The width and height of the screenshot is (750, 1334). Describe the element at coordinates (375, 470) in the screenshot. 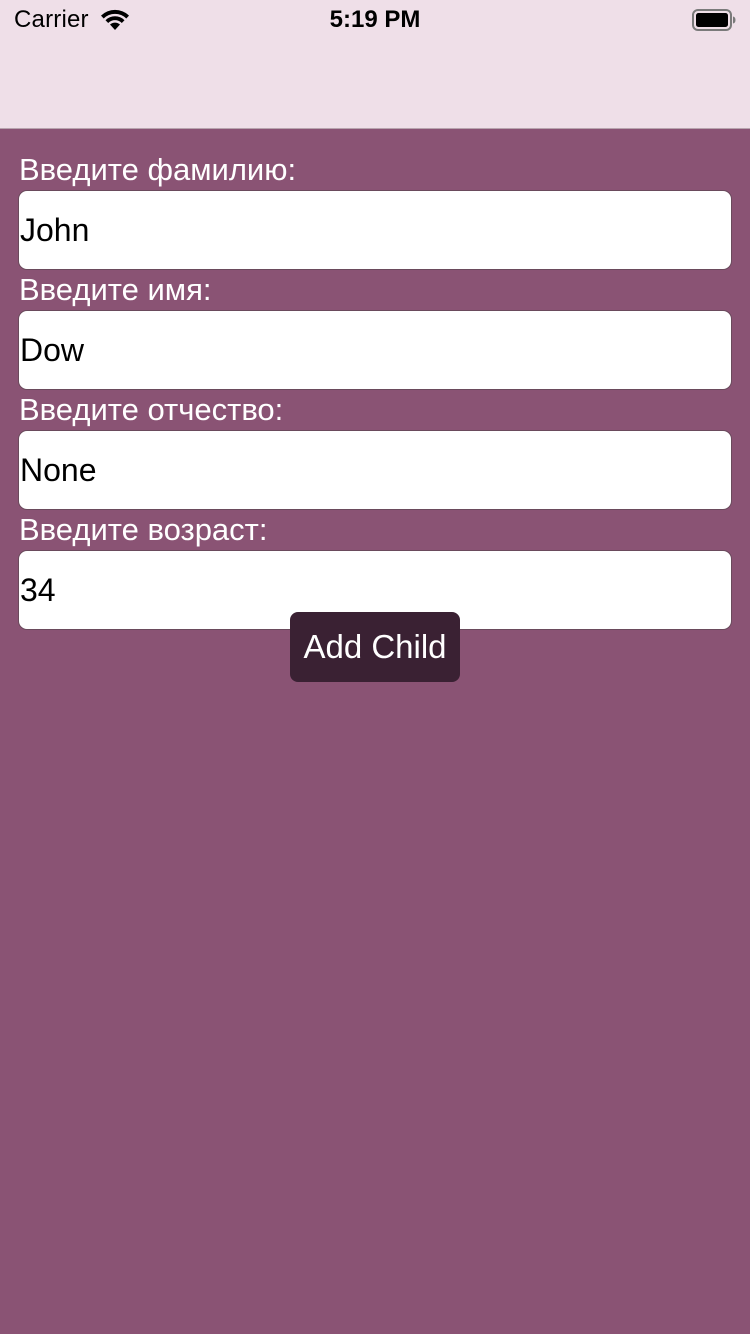

I see `patronymic-input` at that location.